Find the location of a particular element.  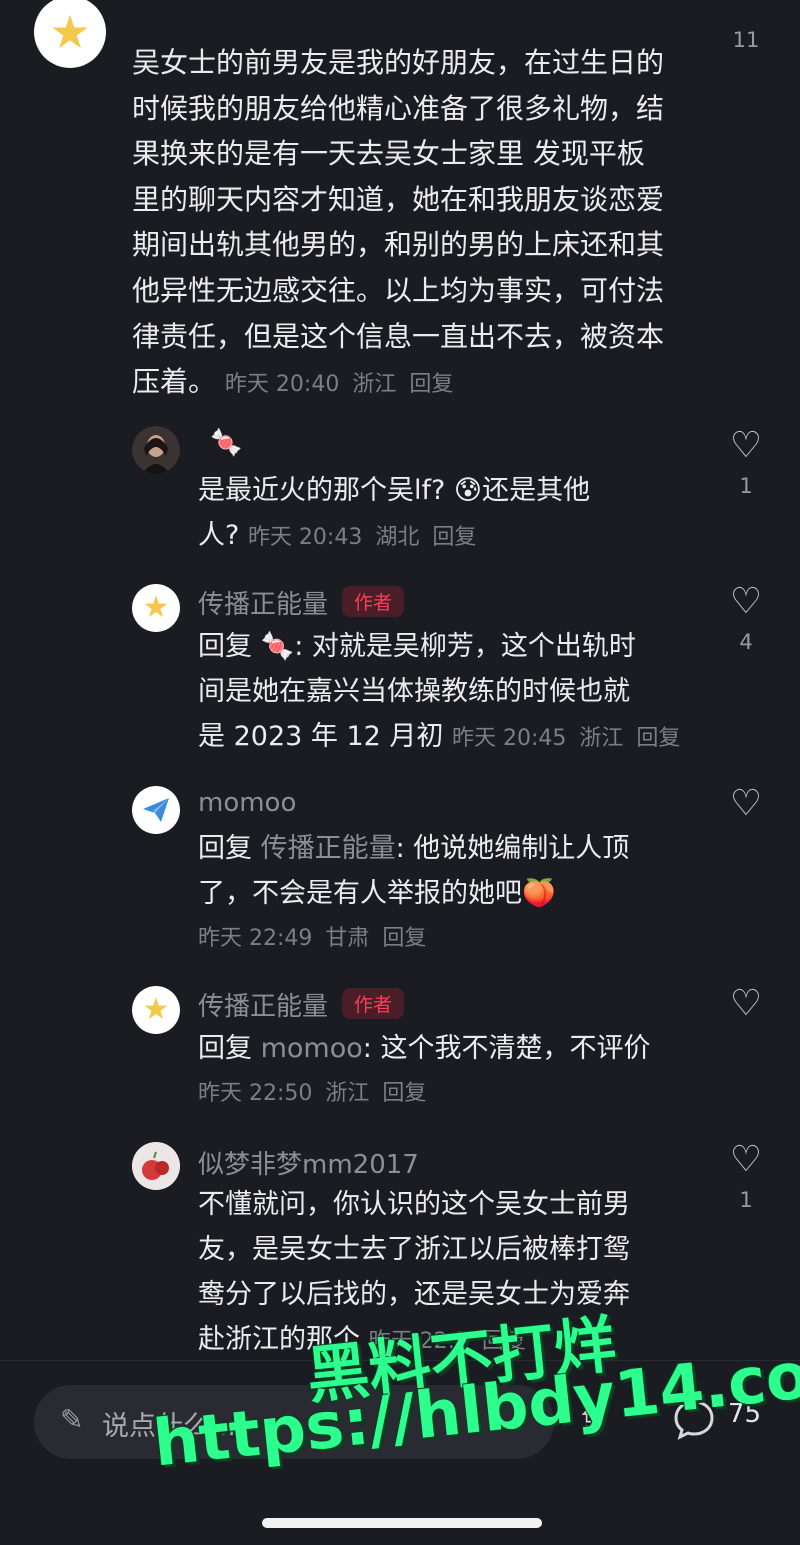

comment-line: 是最近火的那个吴lf? 😰还是其他 is located at coordinates (394, 490).